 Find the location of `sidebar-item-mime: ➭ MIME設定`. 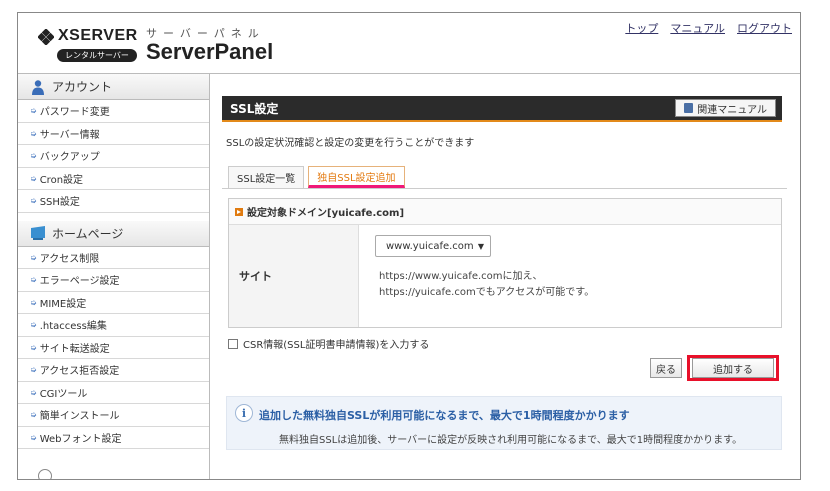

sidebar-item-mime: ➭ MIME設定 is located at coordinates (113, 302).